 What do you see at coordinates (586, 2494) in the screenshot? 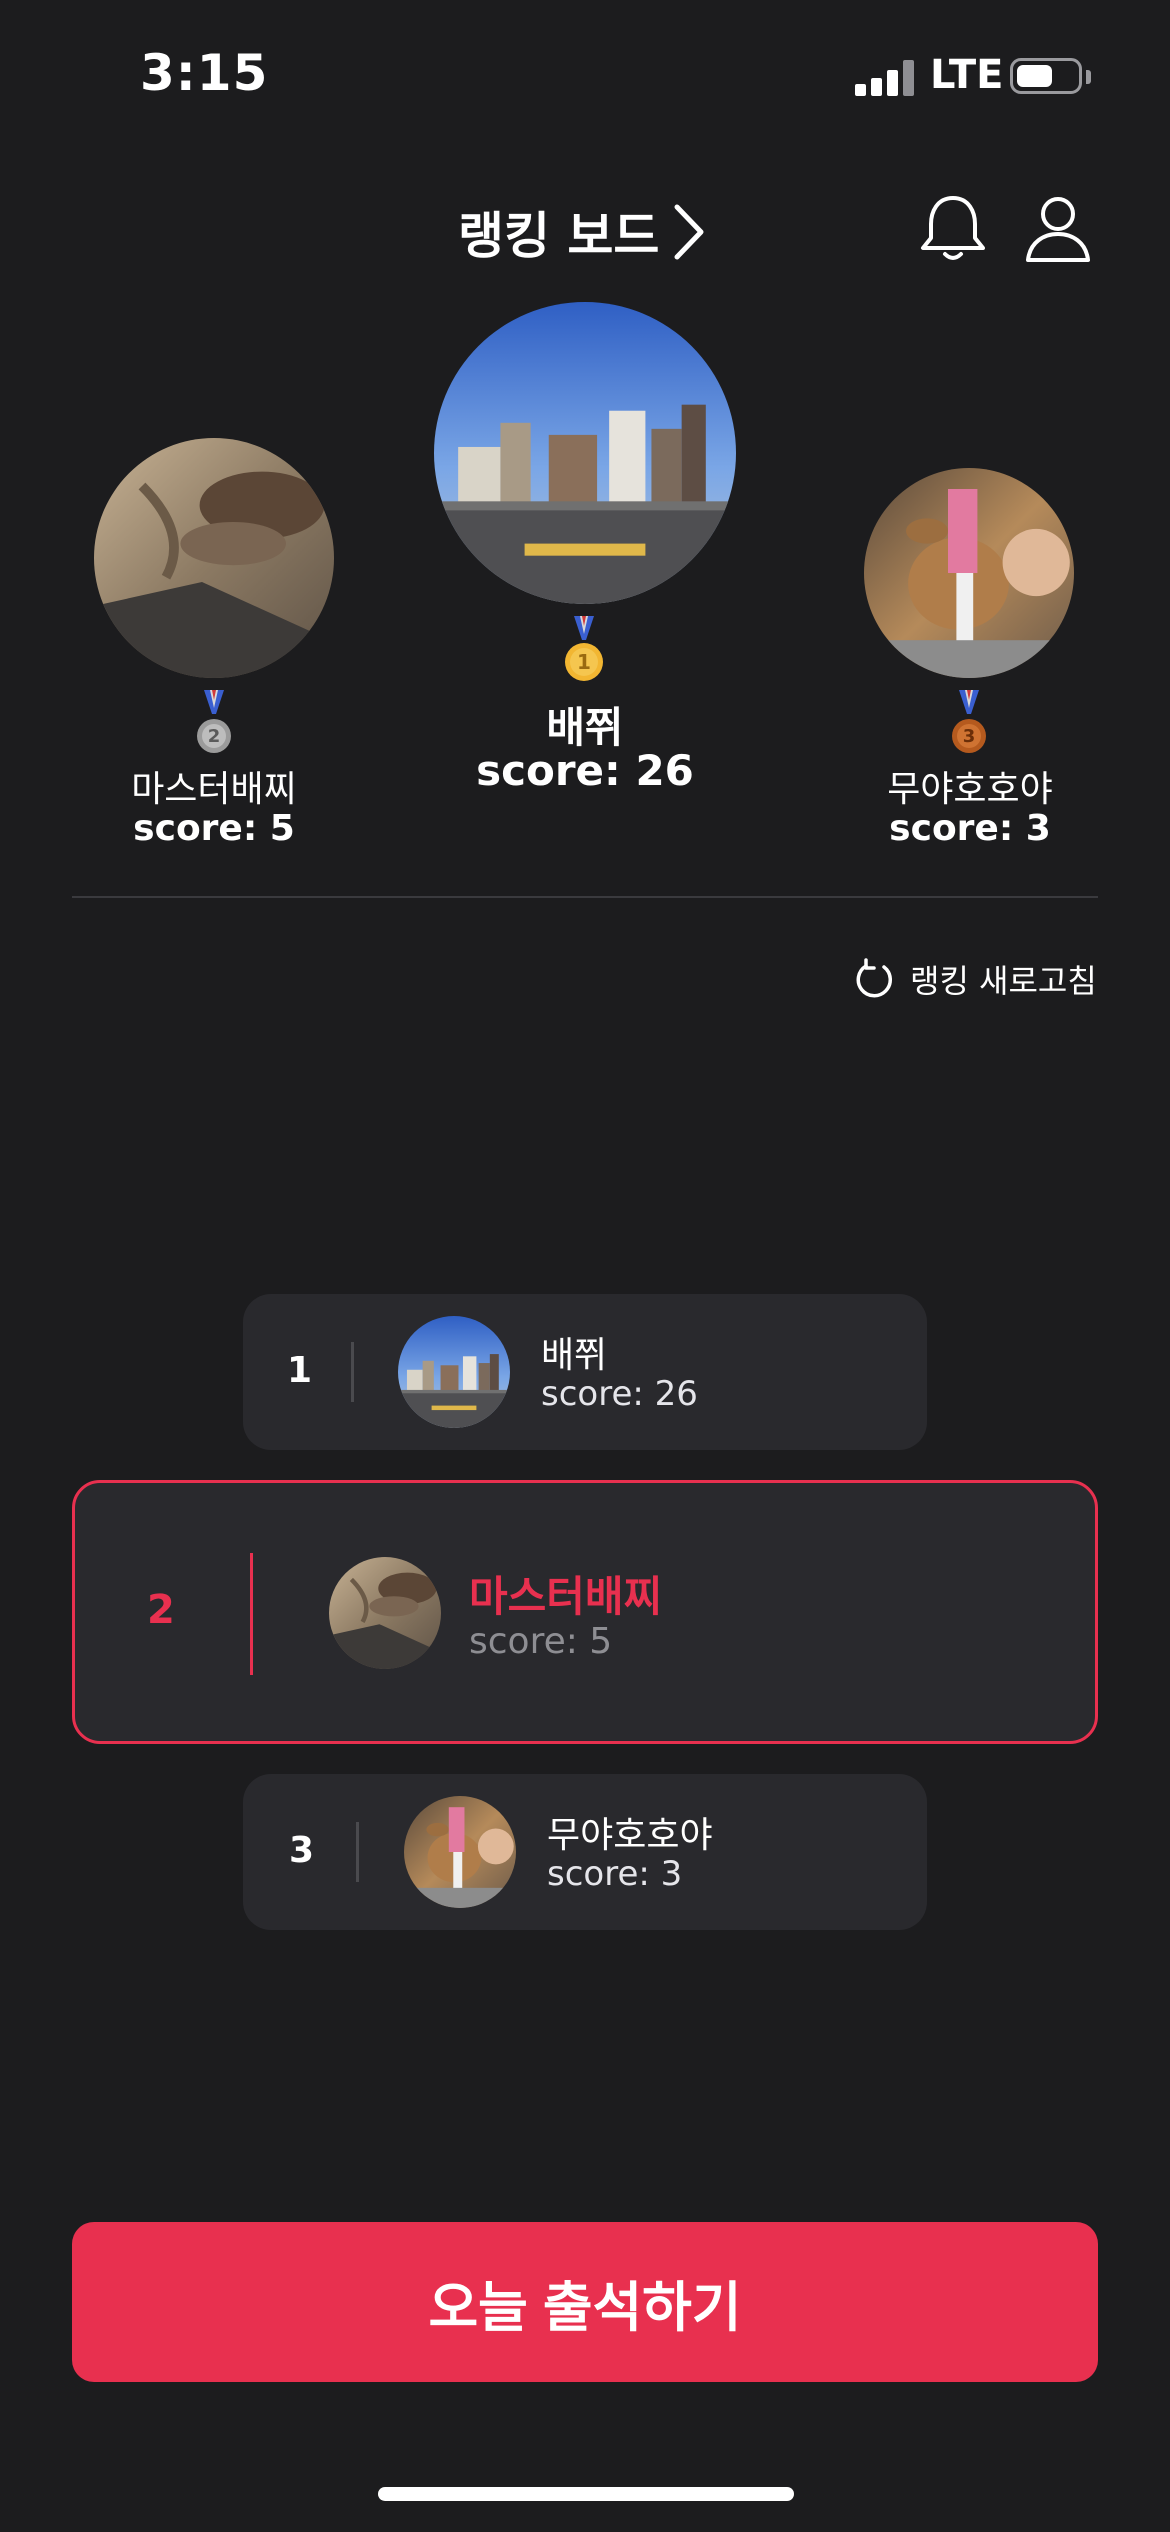
I see `home-indicator` at bounding box center [586, 2494].